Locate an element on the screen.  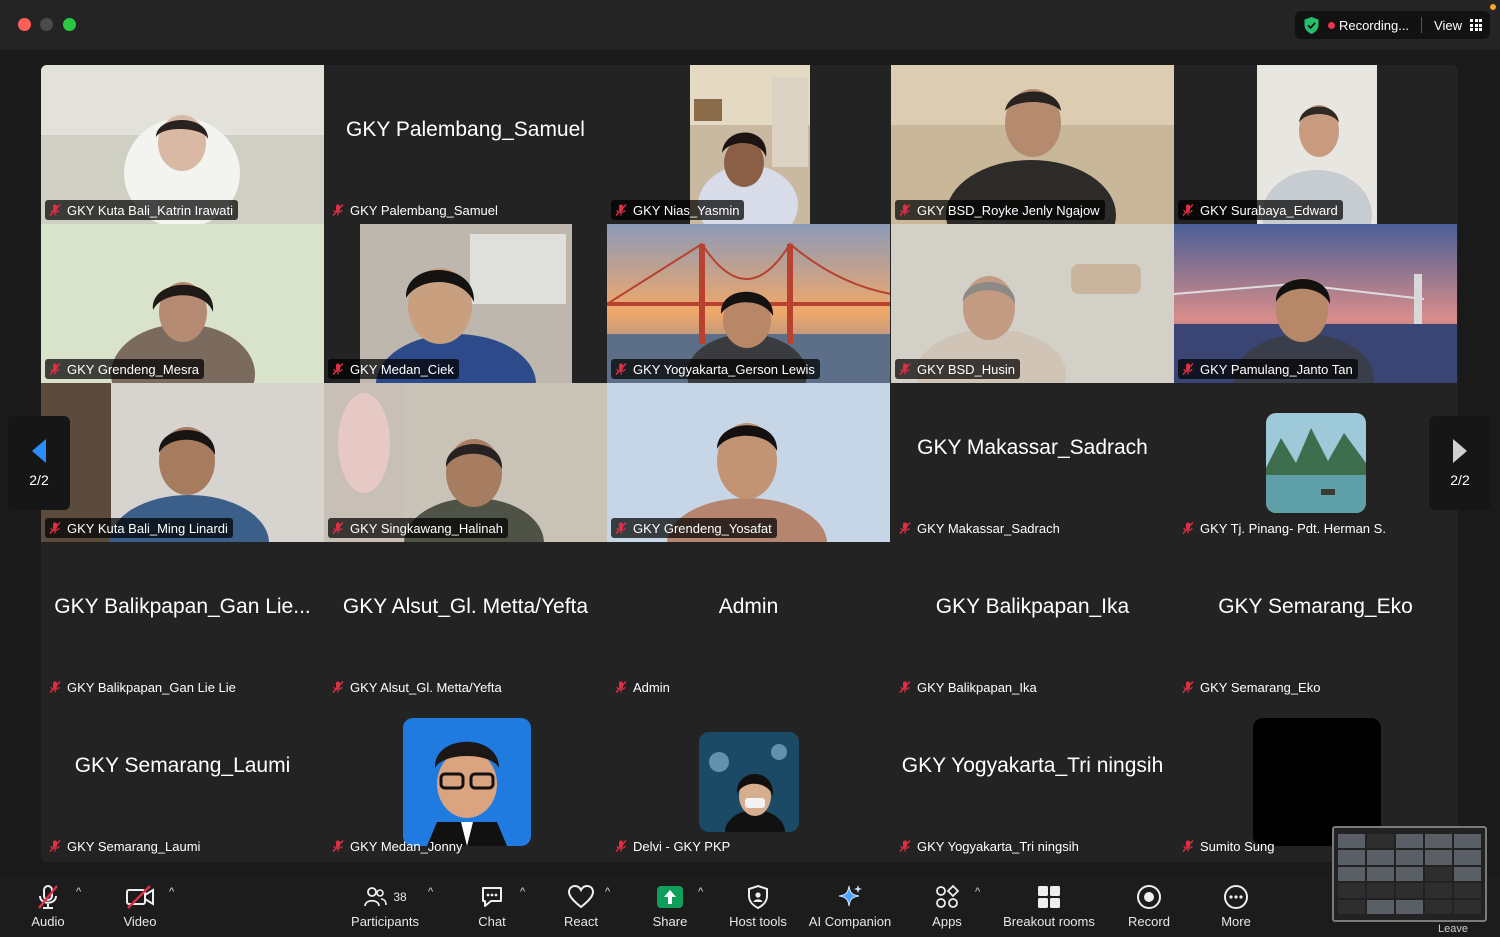
apps-options-caret-icon: ^ is located at coordinates (977, 892).